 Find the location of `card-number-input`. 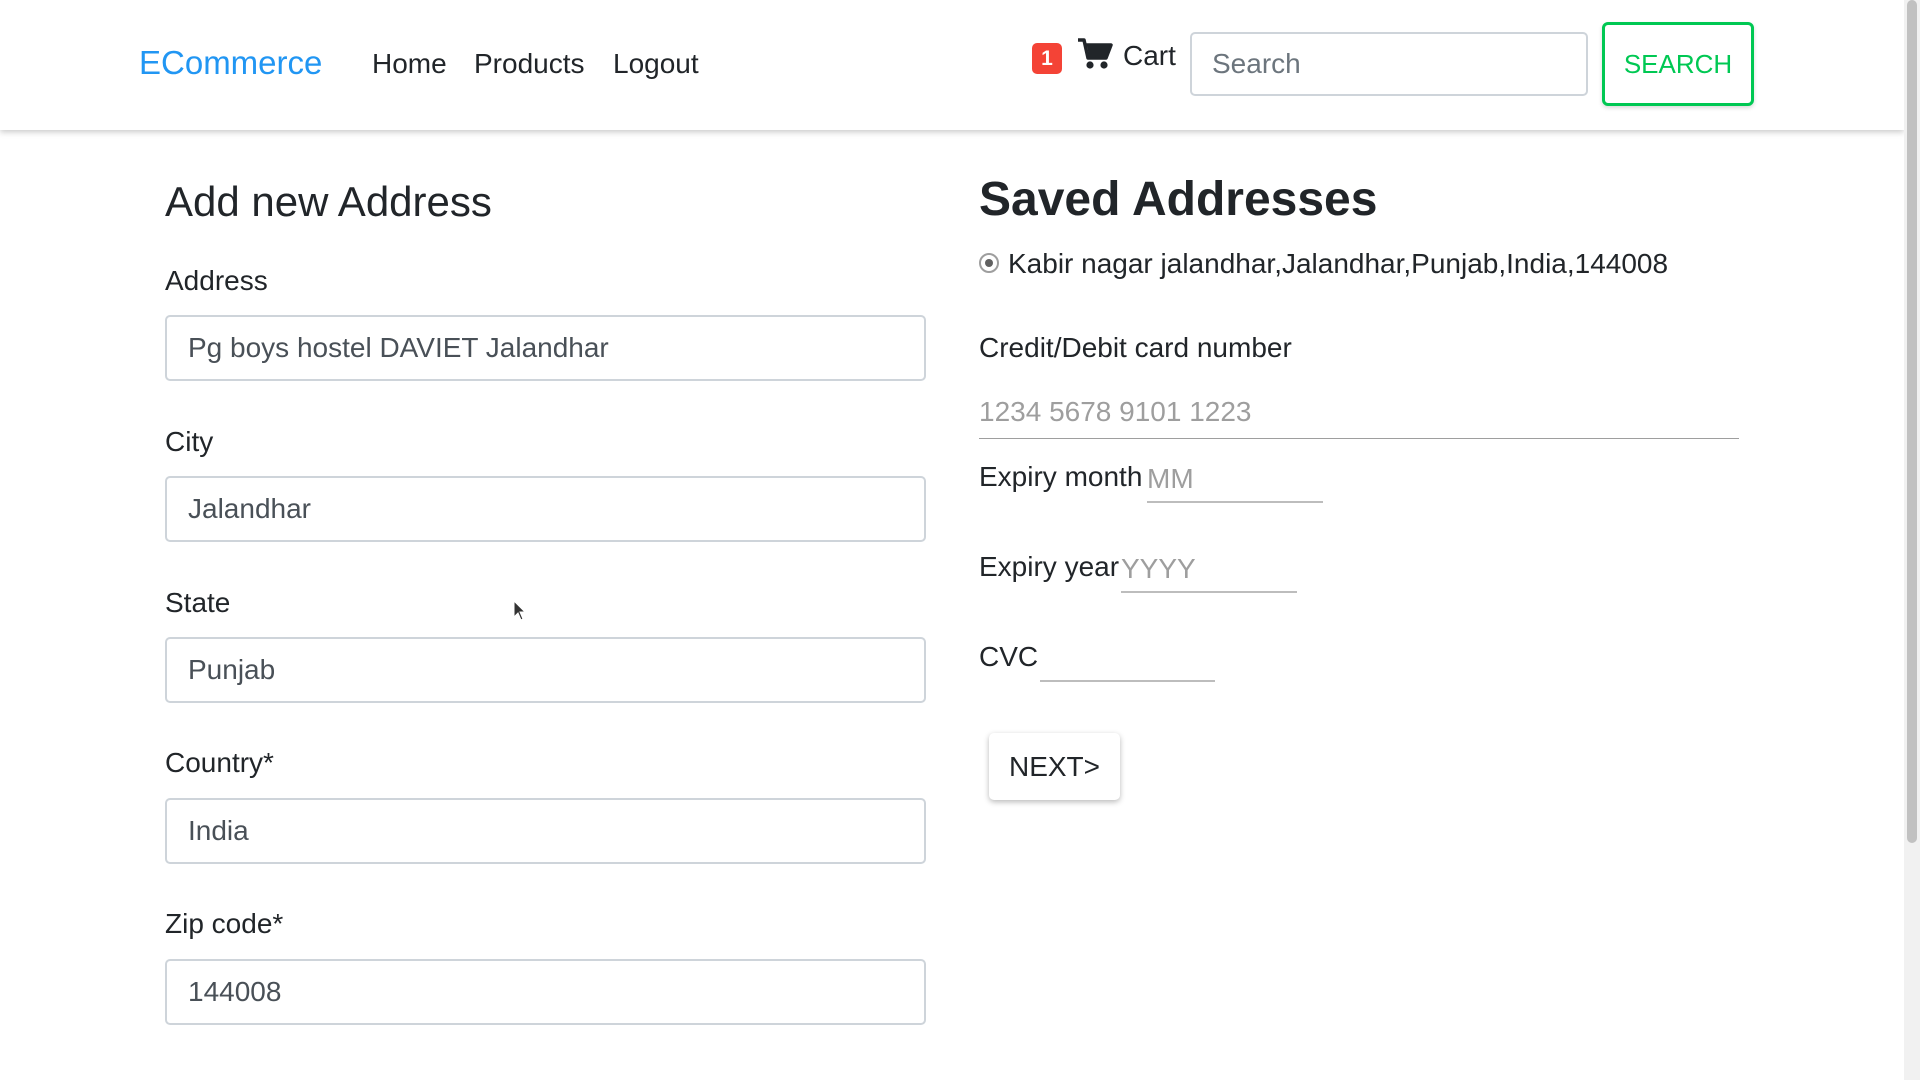

card-number-input is located at coordinates (1359, 412).